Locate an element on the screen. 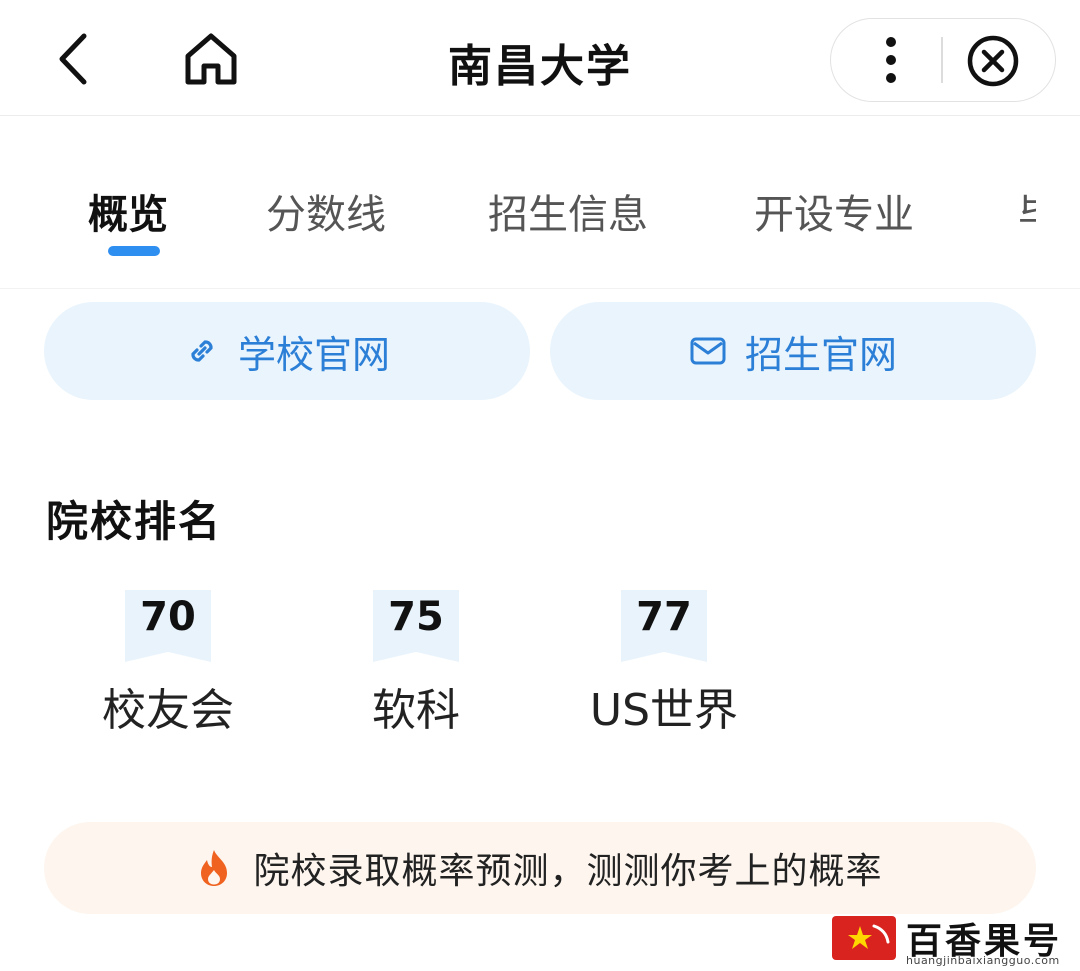  flame-icon is located at coordinates (214, 868).